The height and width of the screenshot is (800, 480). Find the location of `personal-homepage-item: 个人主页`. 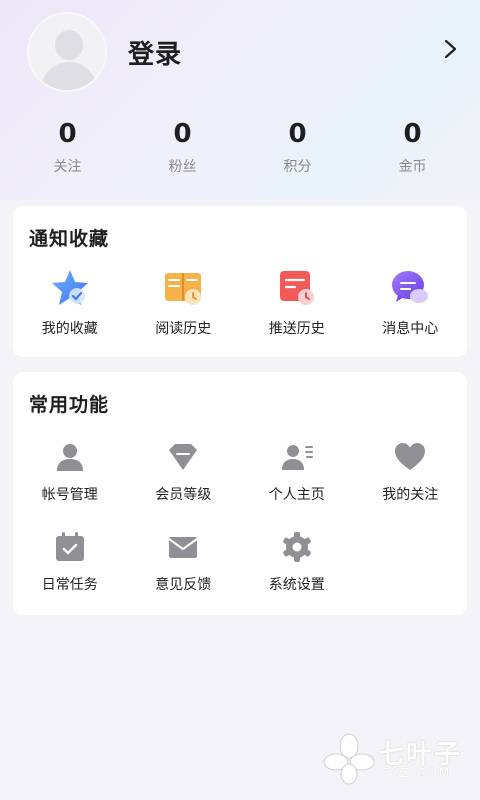

personal-homepage-item: 个人主页 is located at coordinates (297, 485).